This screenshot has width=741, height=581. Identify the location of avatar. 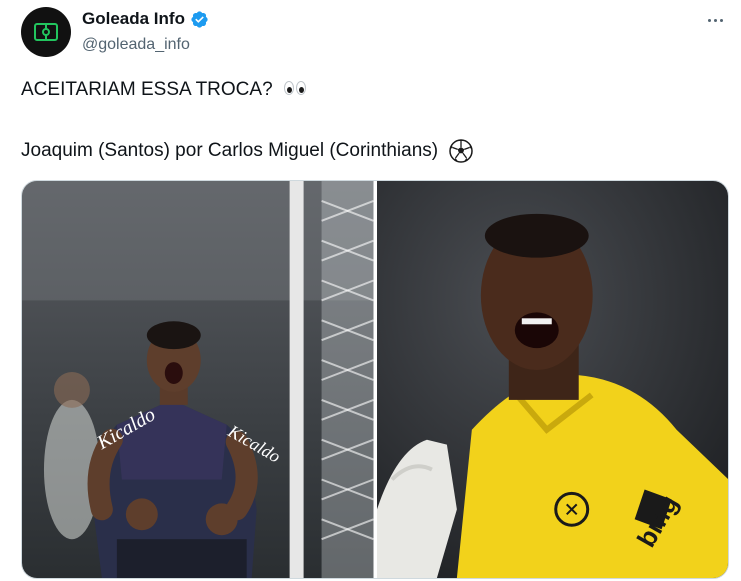
(46, 32).